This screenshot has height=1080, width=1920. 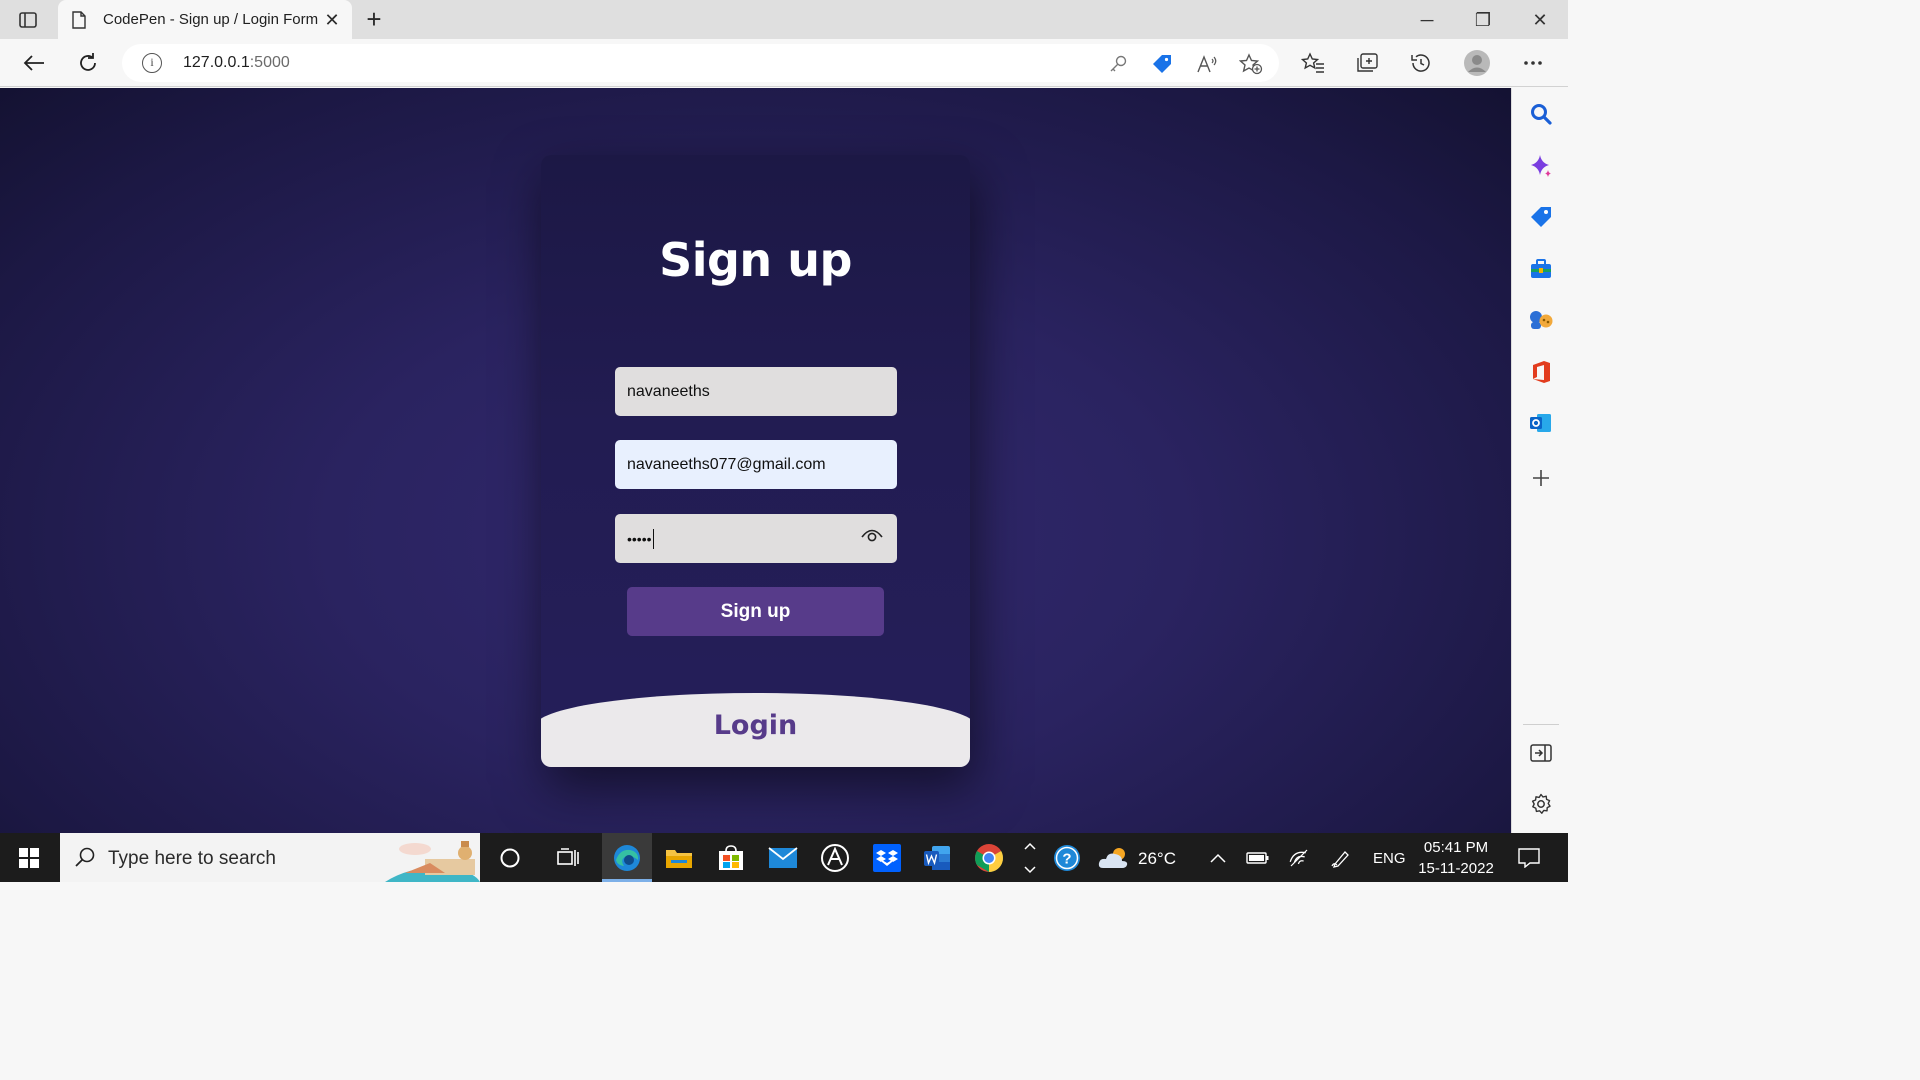 I want to click on file-explorer-icon, so click(x=679, y=857).